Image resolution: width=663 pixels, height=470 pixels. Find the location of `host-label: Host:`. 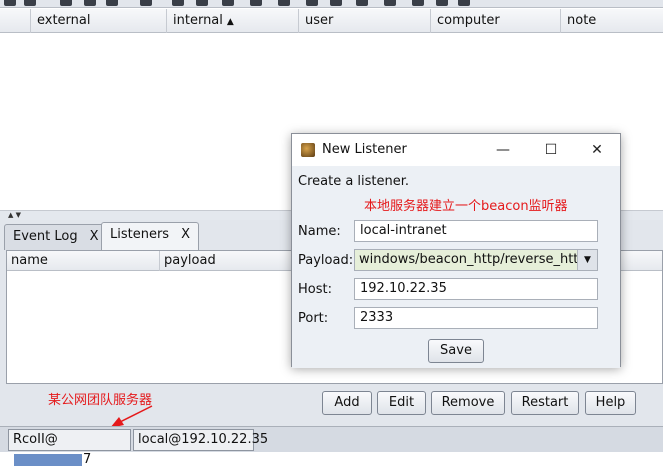

host-label: Host: is located at coordinates (315, 289).